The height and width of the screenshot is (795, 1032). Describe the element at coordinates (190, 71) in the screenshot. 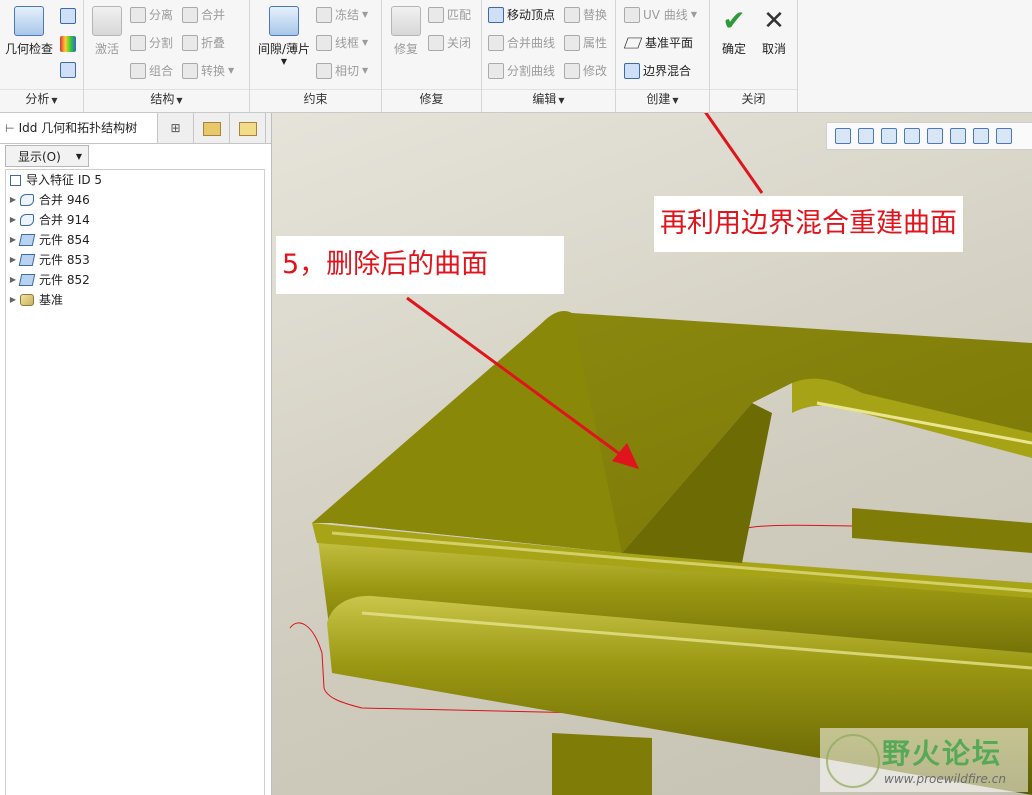

I see `convert-icon` at that location.